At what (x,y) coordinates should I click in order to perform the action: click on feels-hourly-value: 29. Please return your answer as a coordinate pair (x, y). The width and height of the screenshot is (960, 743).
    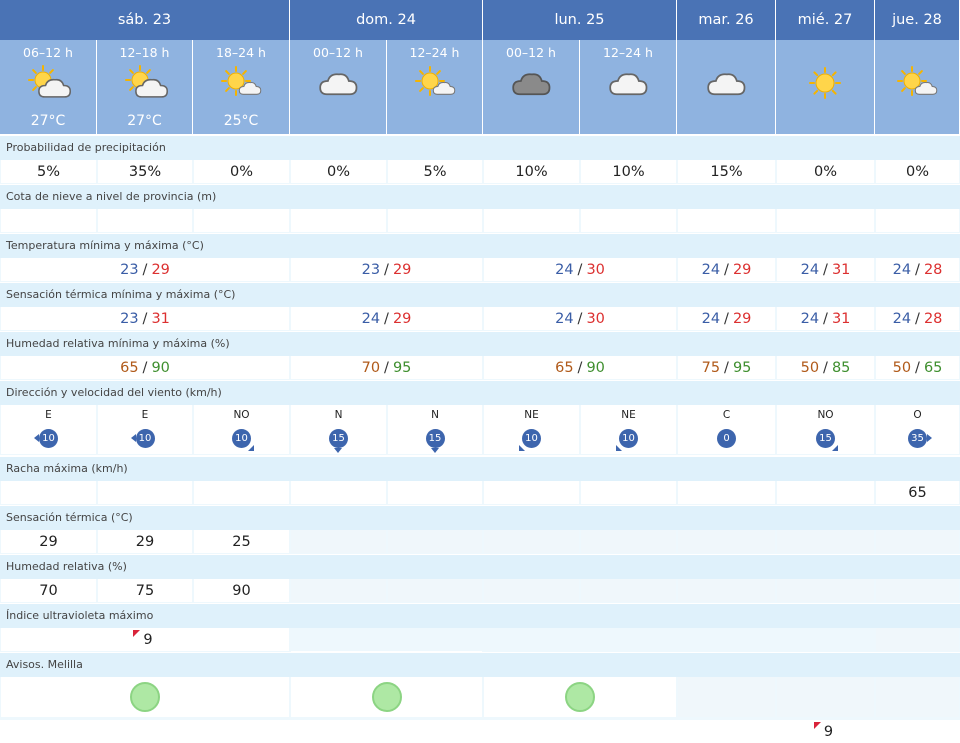
    Looking at the image, I should click on (48, 541).